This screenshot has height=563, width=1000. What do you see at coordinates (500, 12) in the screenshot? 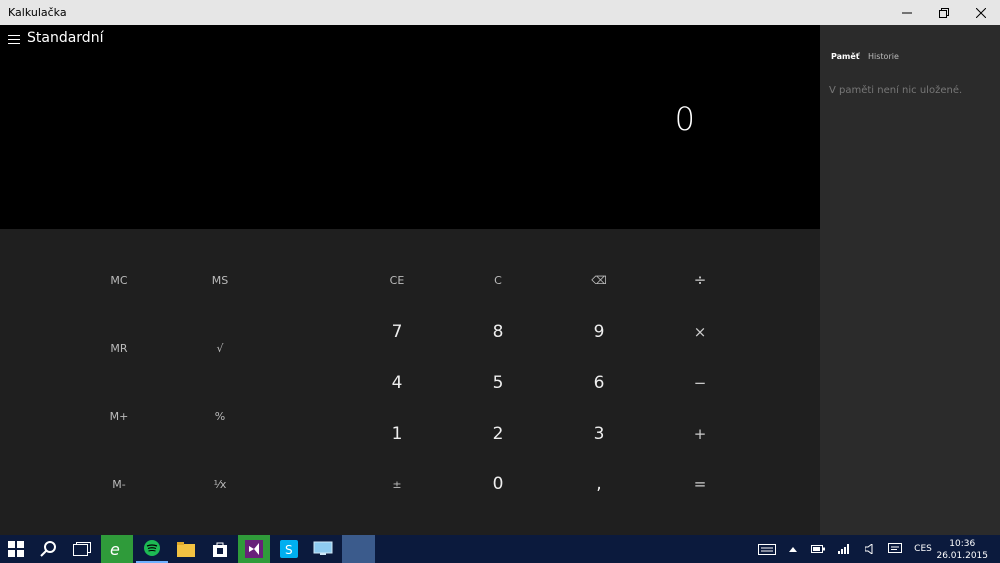
I see `title-bar: Kalkulačka` at bounding box center [500, 12].